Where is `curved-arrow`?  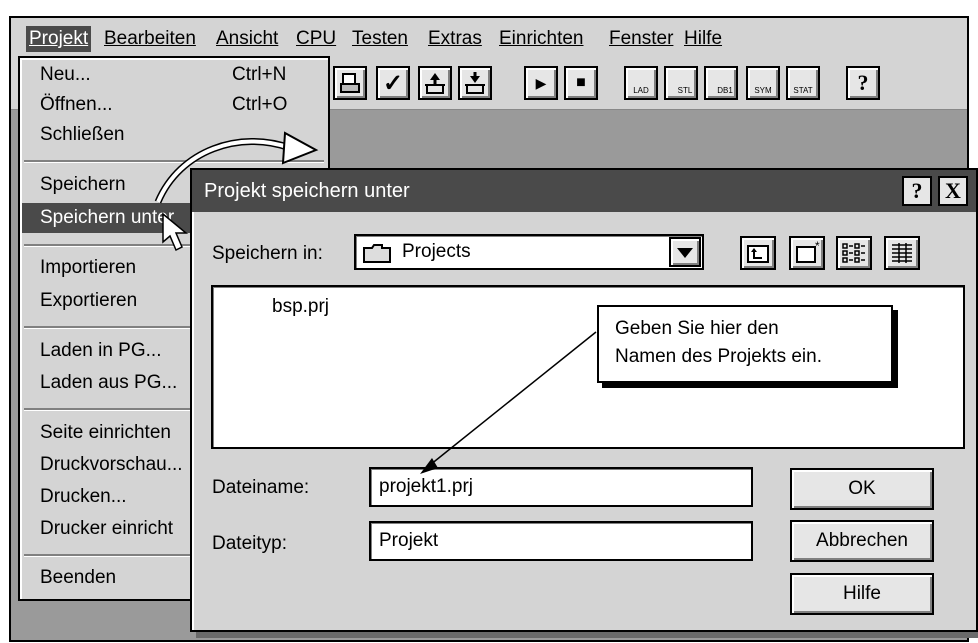 curved-arrow is located at coordinates (236, 167).